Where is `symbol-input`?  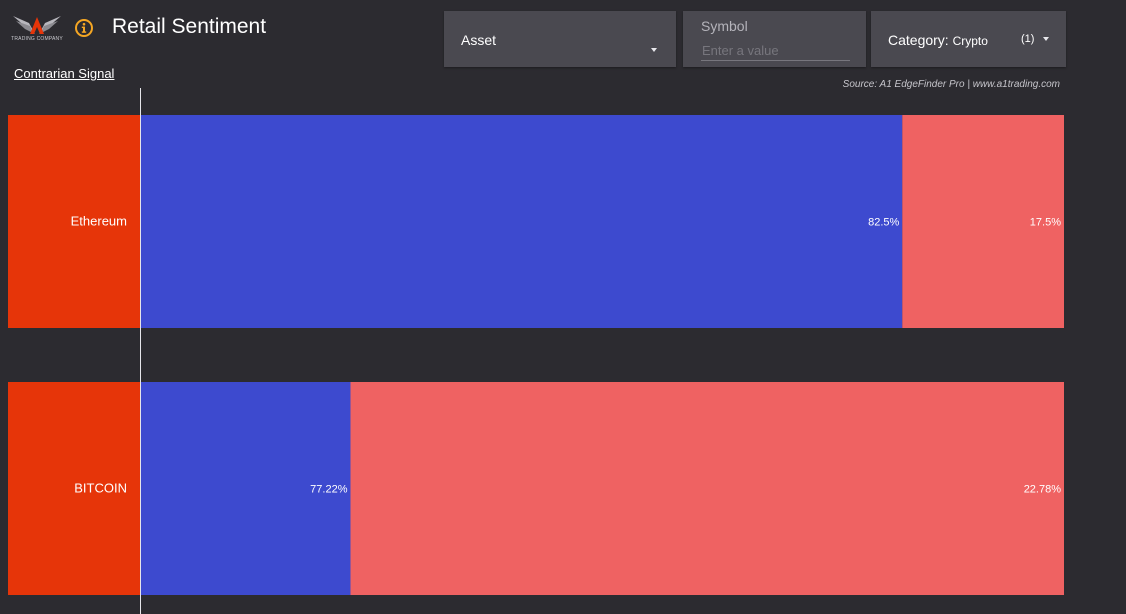
symbol-input is located at coordinates (775, 51).